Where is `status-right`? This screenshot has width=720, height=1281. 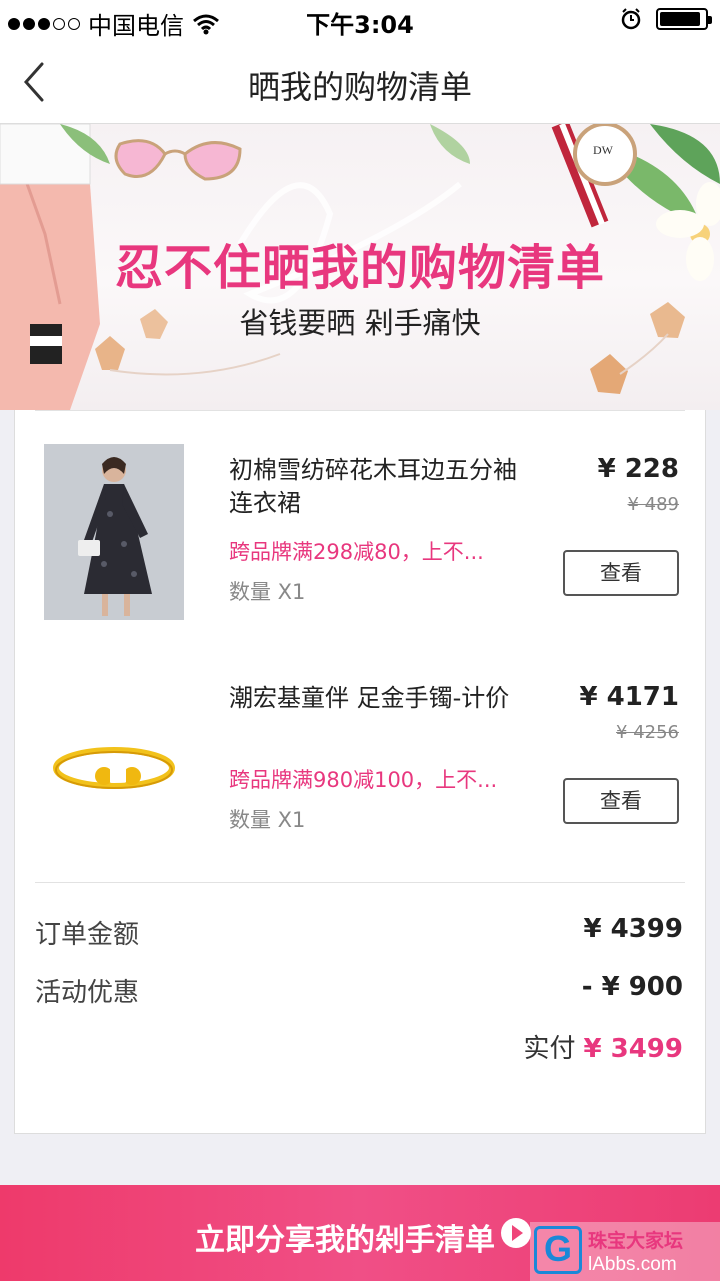
status-right is located at coordinates (666, 19).